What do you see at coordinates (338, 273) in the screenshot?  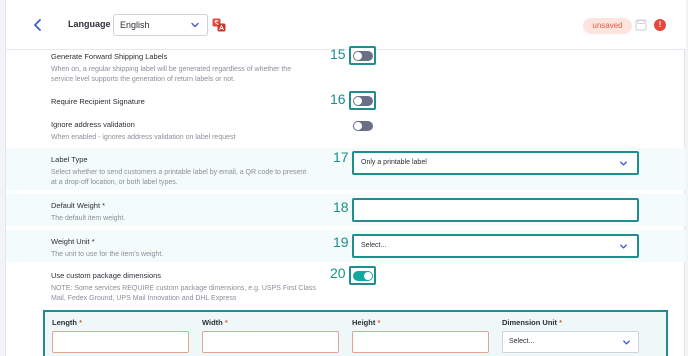 I see `marker-20: 20` at bounding box center [338, 273].